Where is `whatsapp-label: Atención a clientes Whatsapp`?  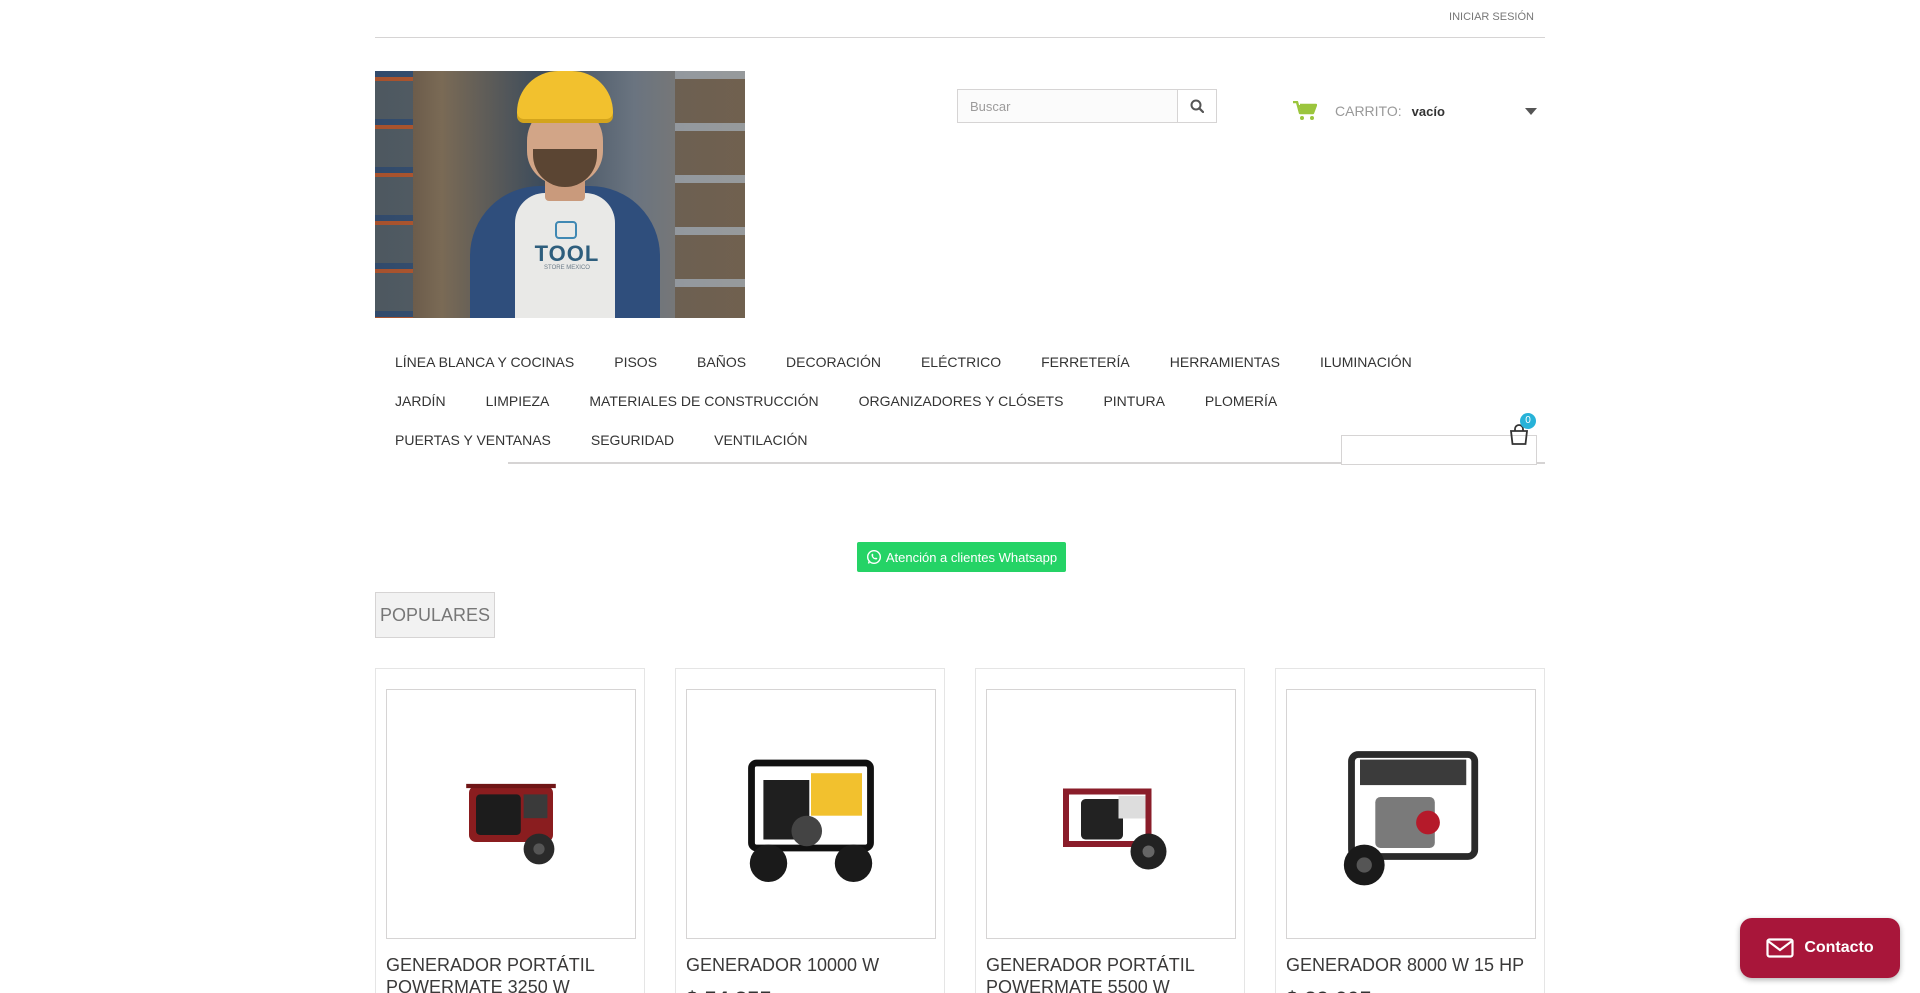
whatsapp-label: Atención a clientes Whatsapp is located at coordinates (971, 557).